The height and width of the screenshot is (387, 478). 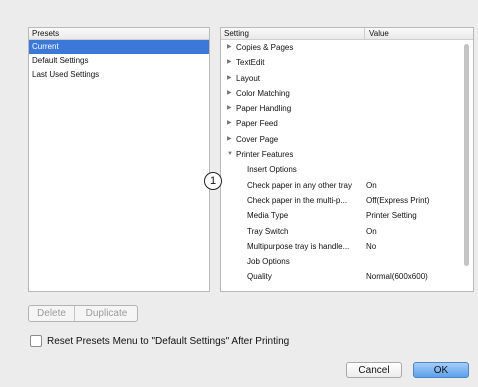 I want to click on setting-label: Layout, so click(x=248, y=78).